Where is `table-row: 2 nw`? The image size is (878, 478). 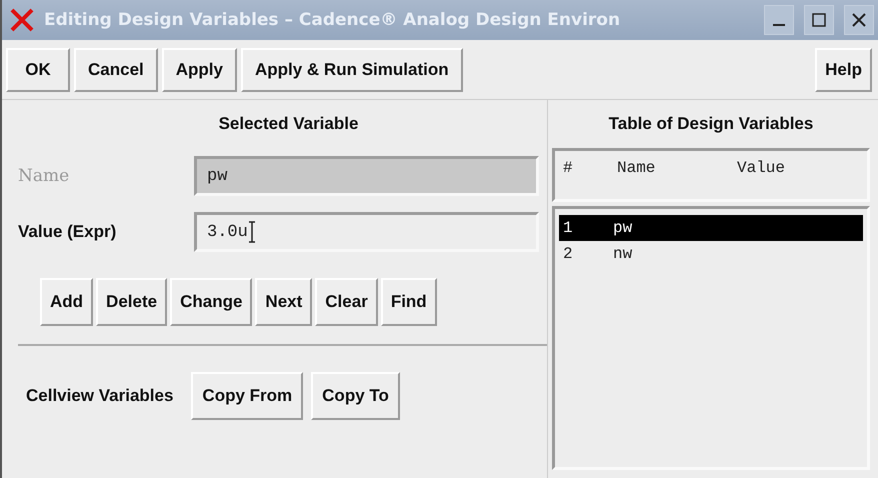 table-row: 2 nw is located at coordinates (711, 254).